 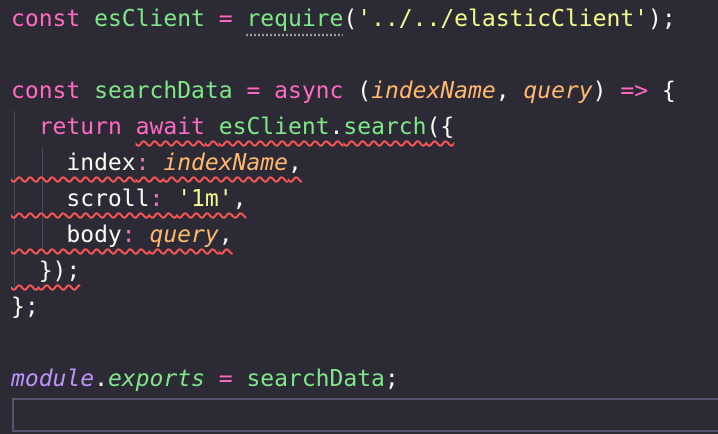 I want to click on property: exports, so click(x=156, y=379).